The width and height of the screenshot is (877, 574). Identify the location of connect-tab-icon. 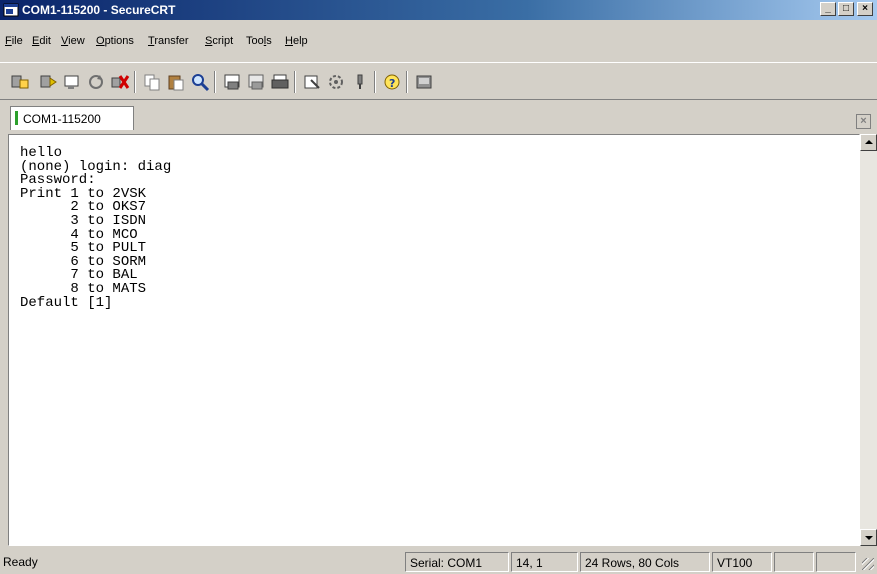
(72, 82).